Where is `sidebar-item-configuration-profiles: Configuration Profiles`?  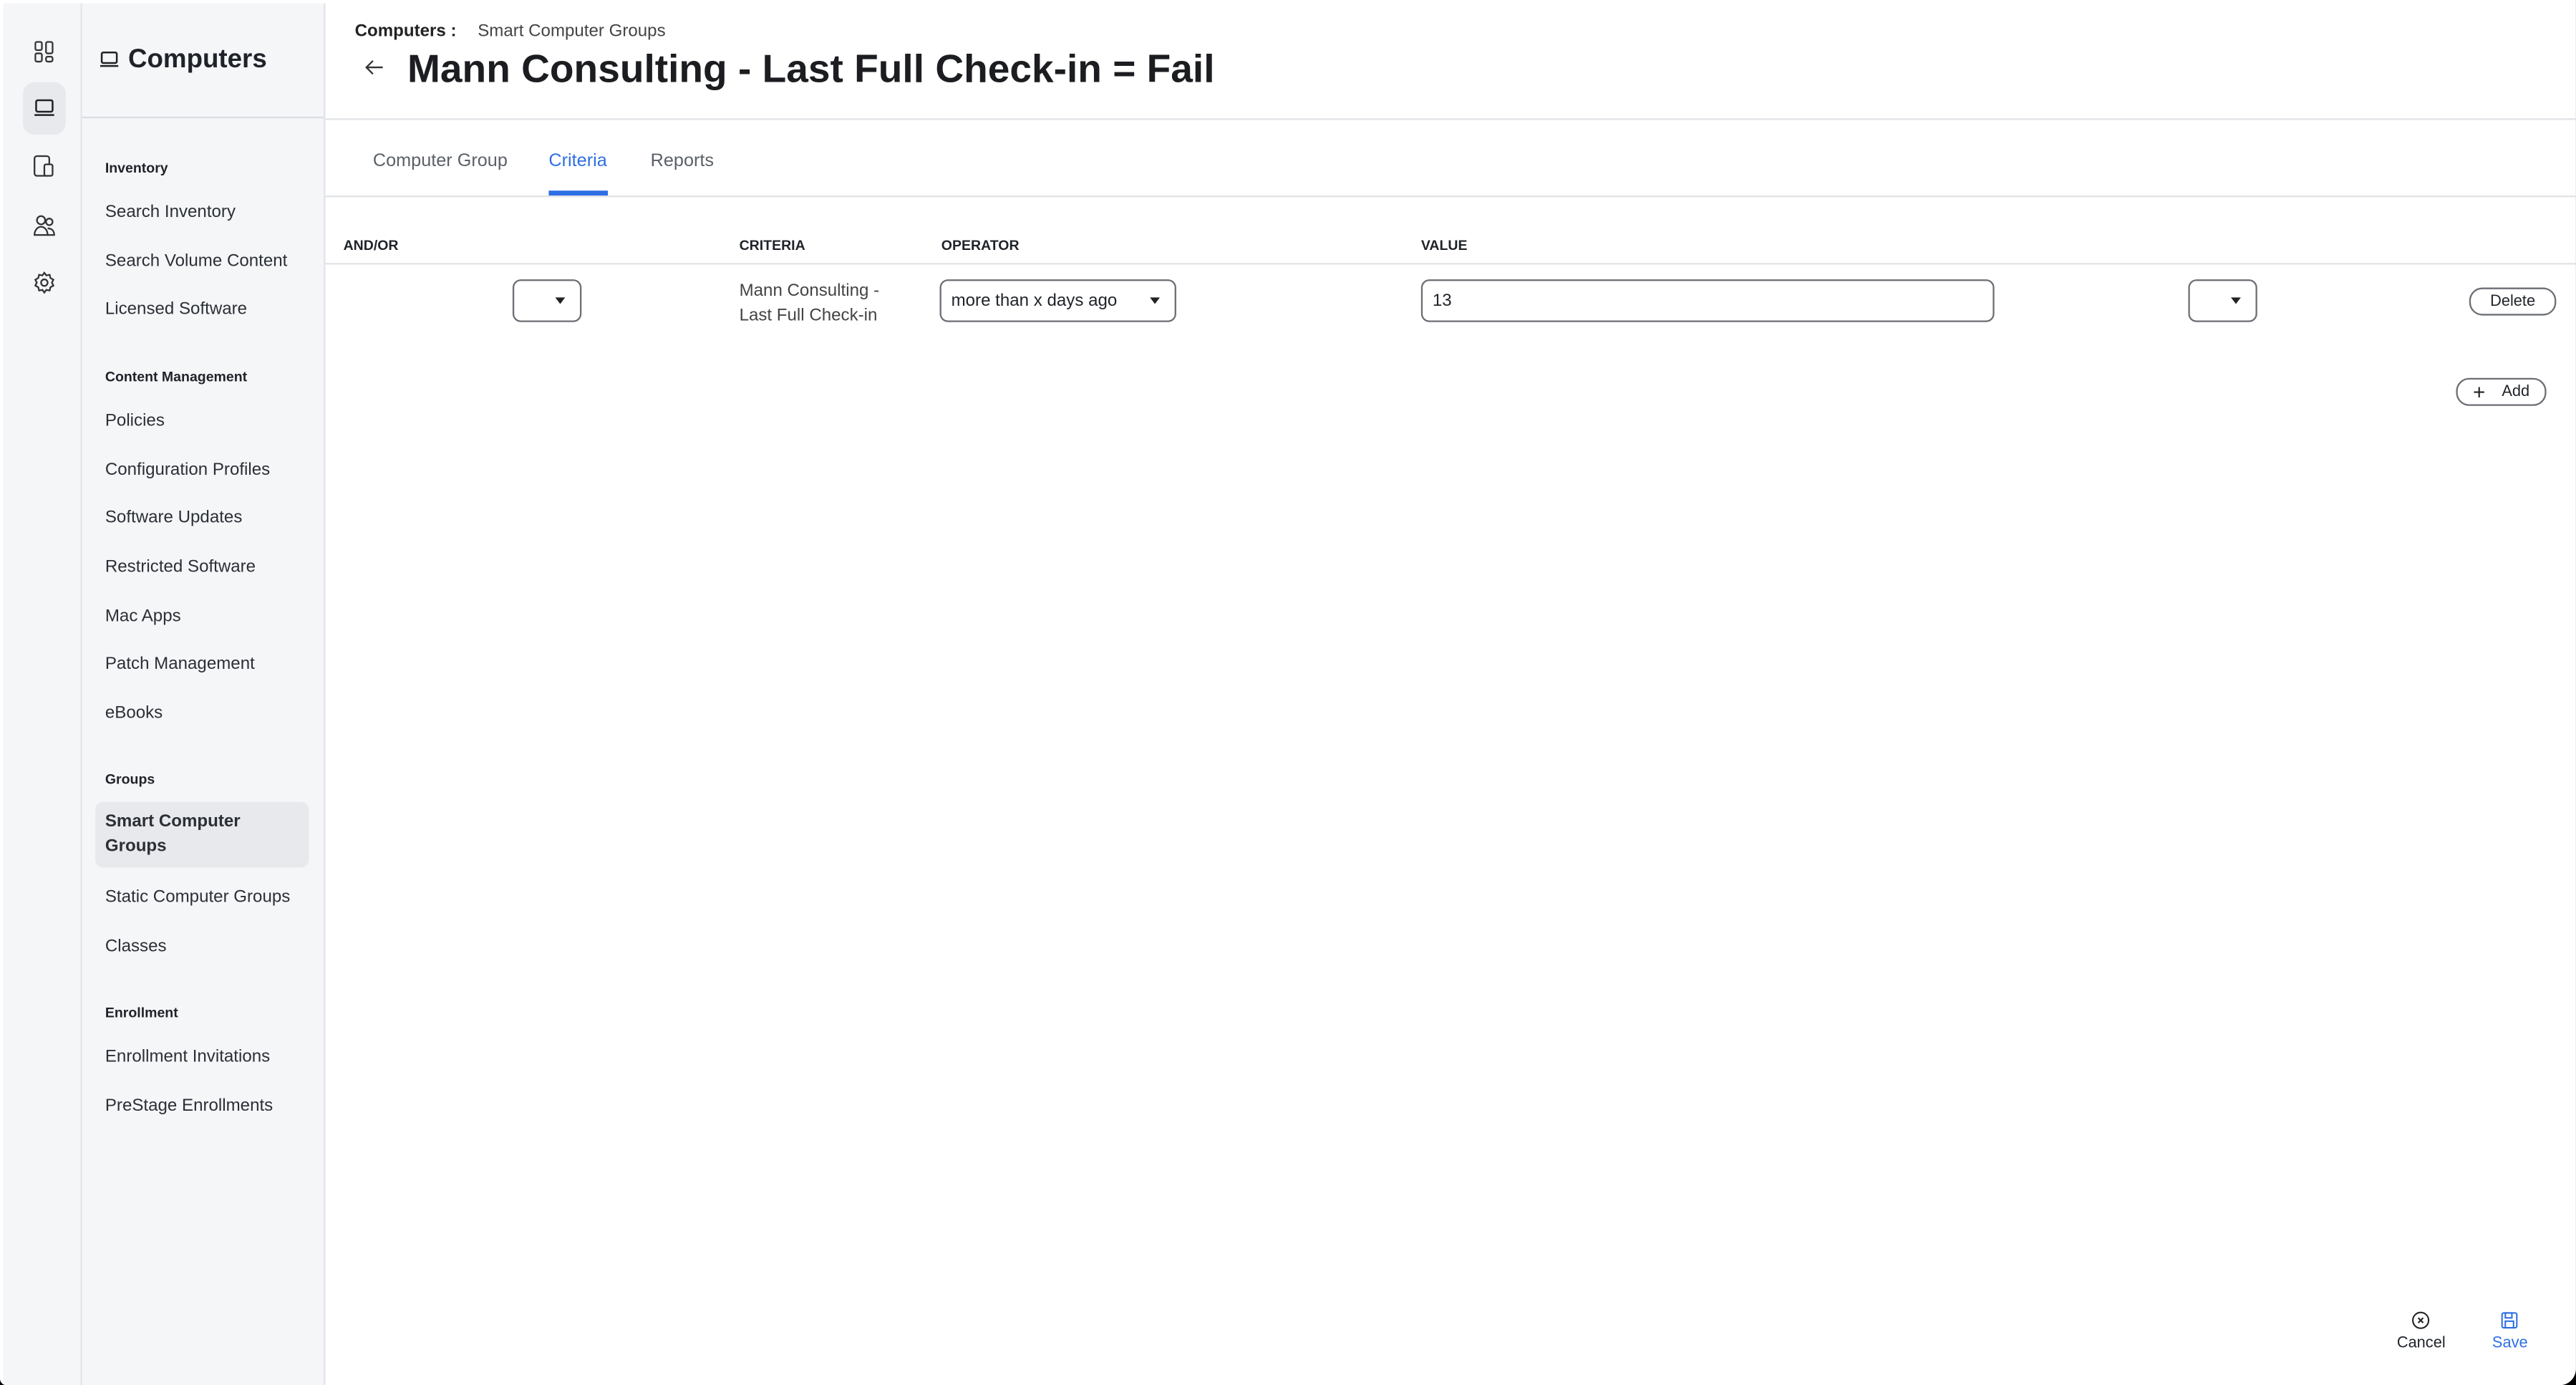
sidebar-item-configuration-profiles: Configuration Profiles is located at coordinates (187, 470).